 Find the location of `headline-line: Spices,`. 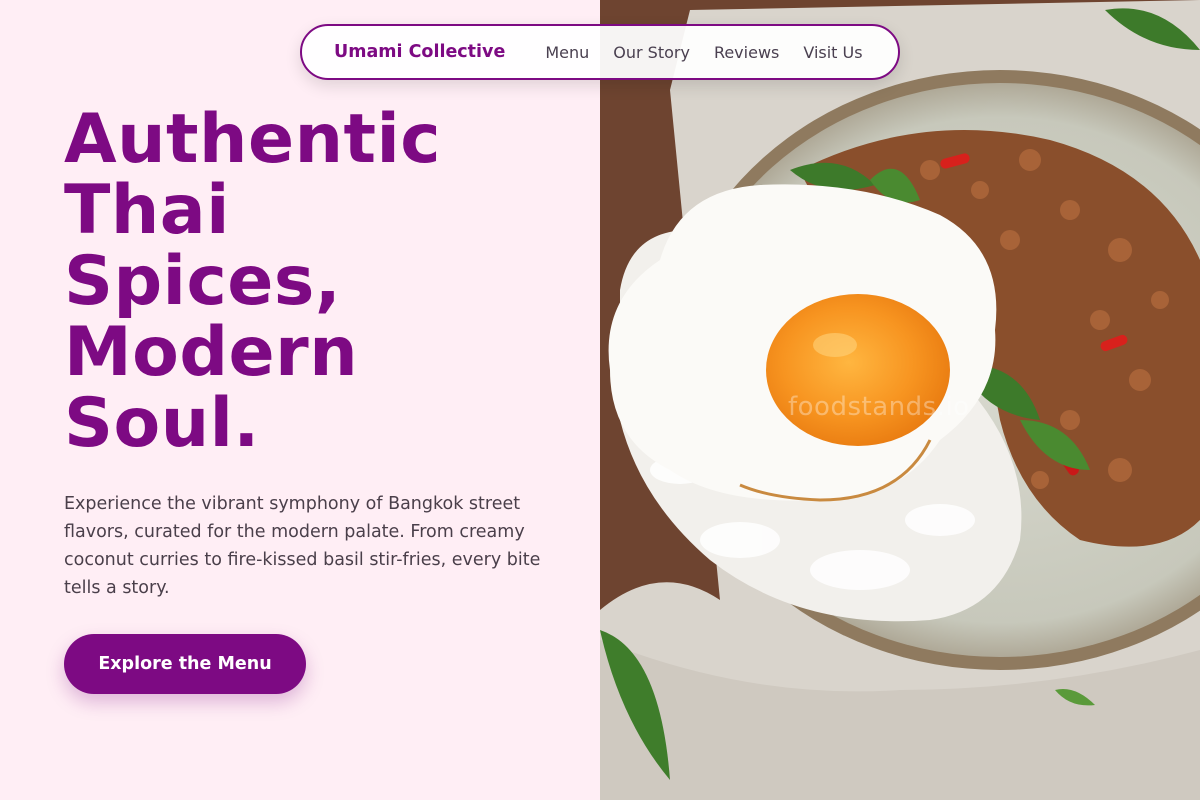

headline-line: Spices, is located at coordinates (203, 281).